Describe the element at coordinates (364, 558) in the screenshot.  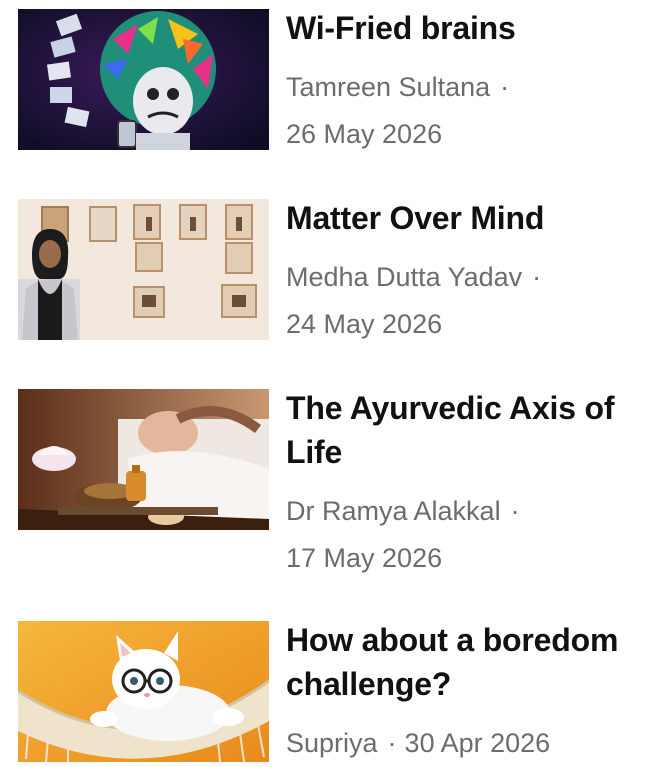
I see `article-date: 17 May 2026` at that location.